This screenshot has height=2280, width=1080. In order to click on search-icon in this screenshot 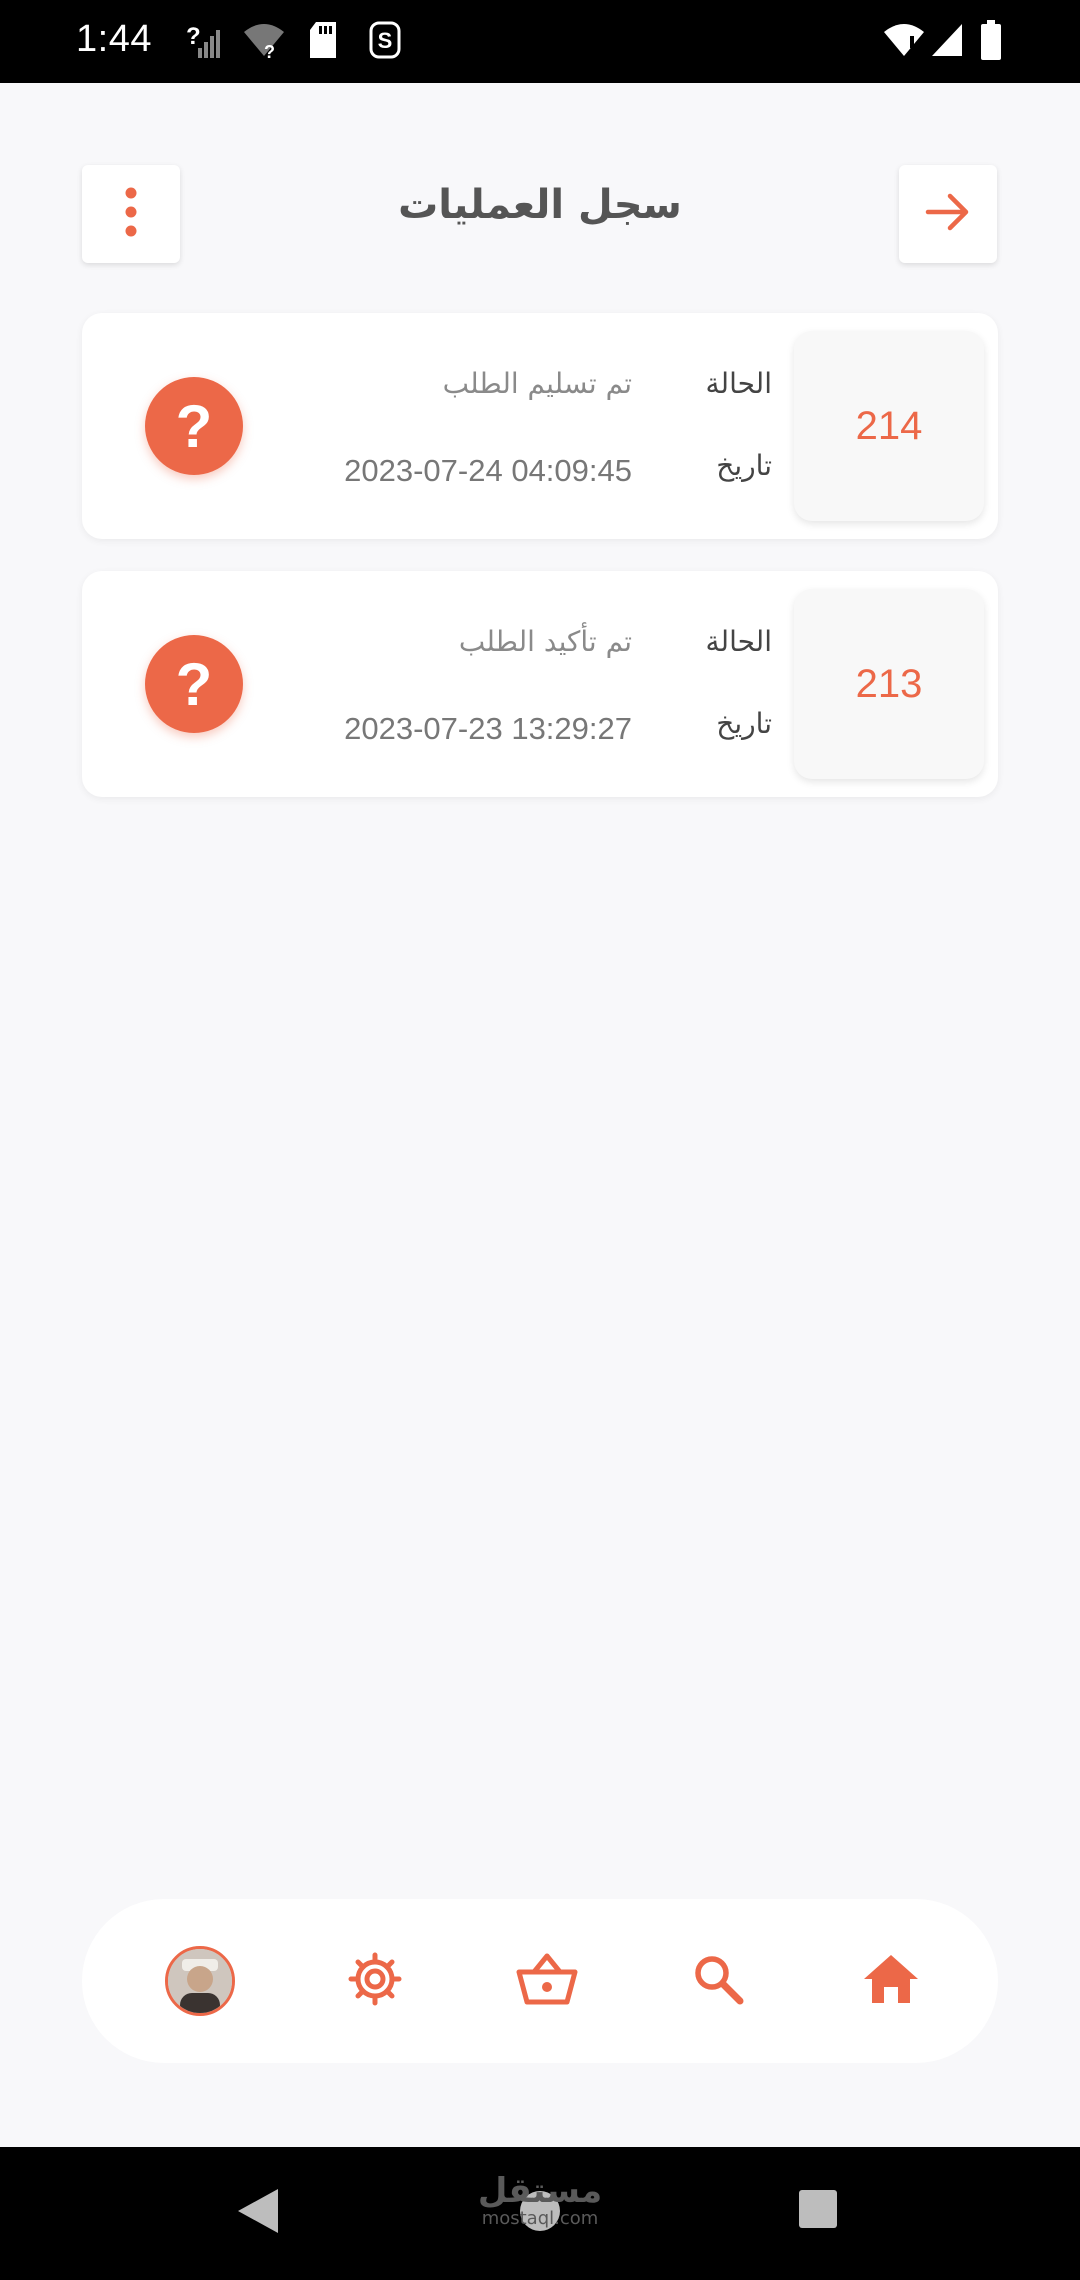, I will do `click(718, 1981)`.